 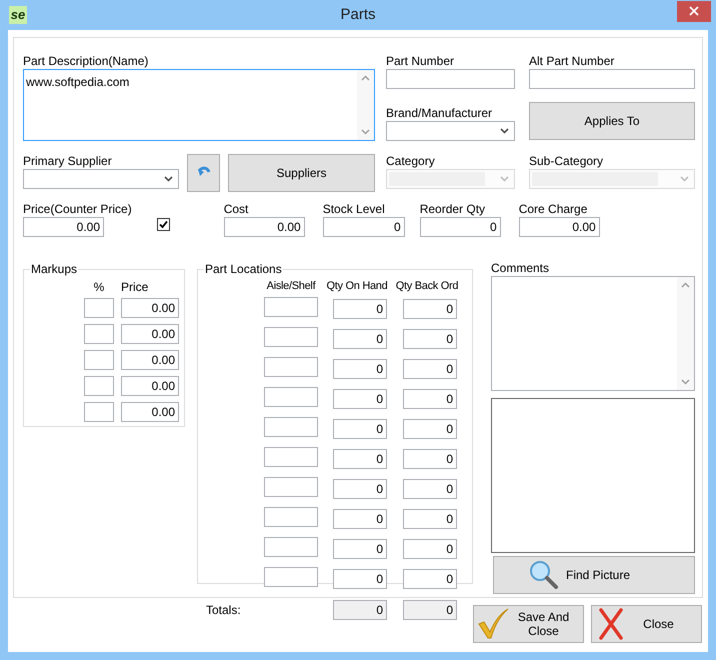 I want to click on save-button: Save And Close, so click(x=528, y=624).